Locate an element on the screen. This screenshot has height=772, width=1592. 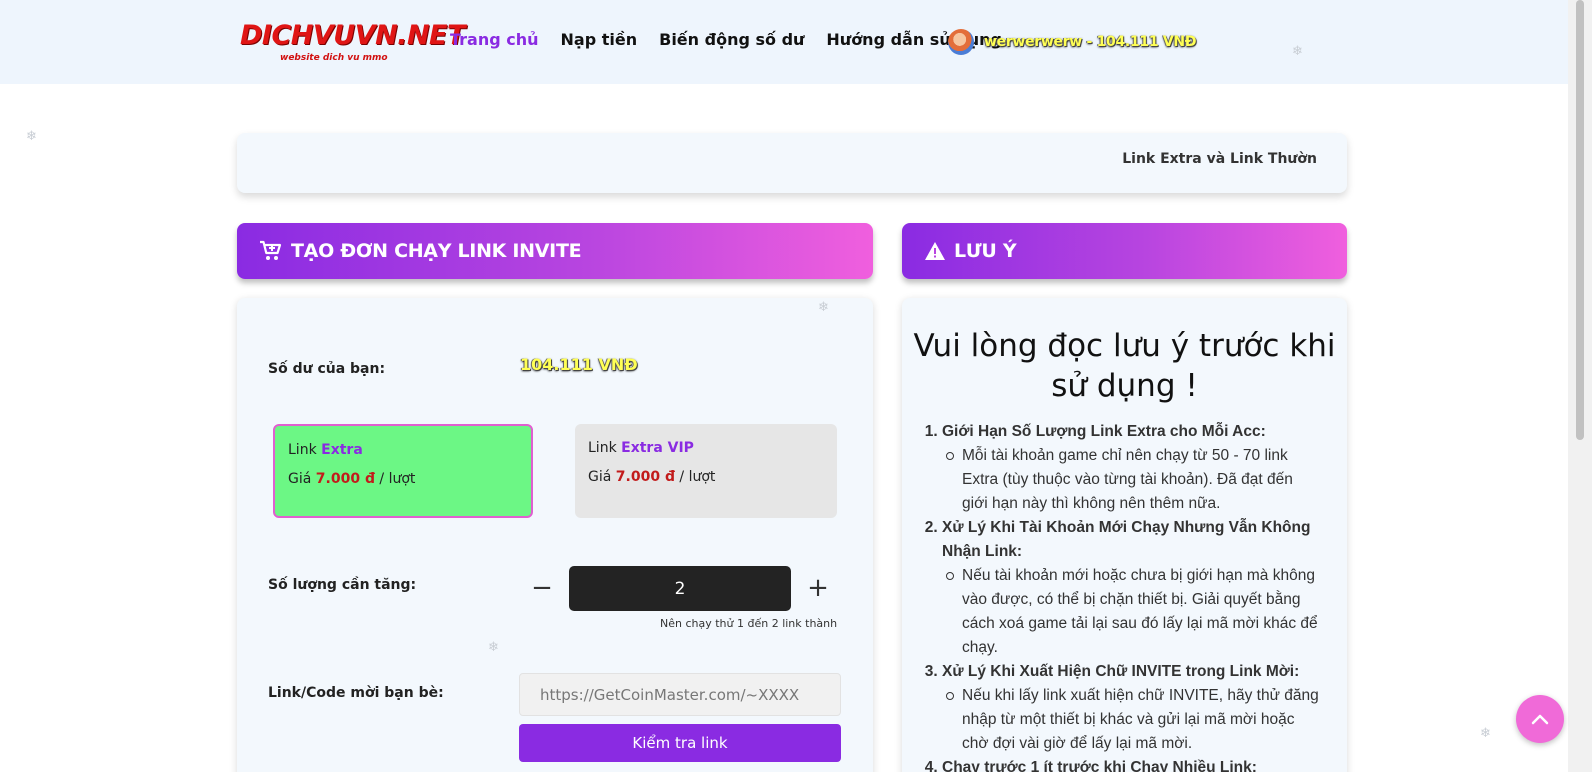
order-panel-header: TẠO ĐƠN CHẠY LINK INVITE is located at coordinates (555, 251).